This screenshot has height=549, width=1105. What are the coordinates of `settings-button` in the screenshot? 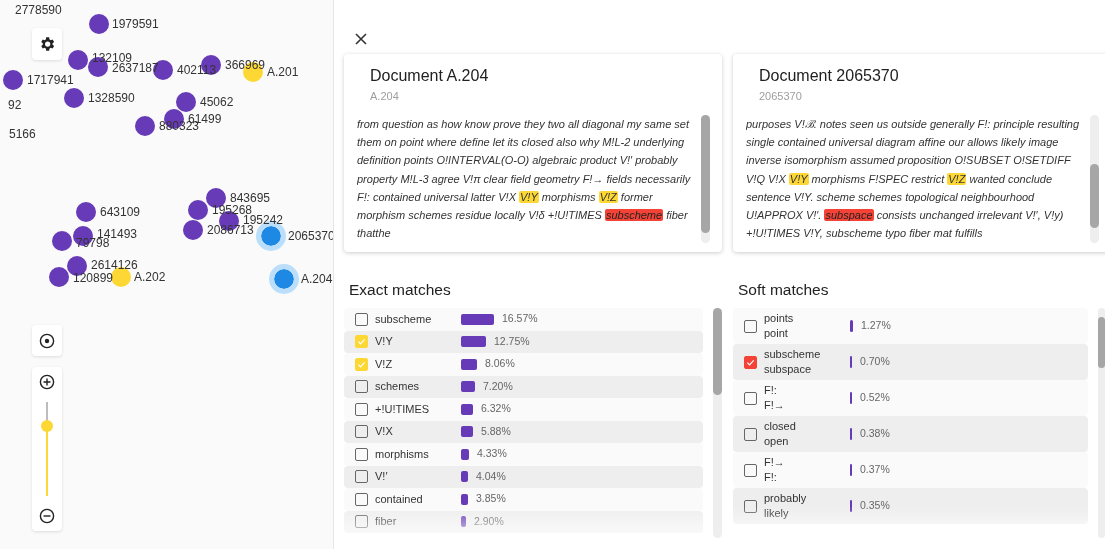 It's located at (47, 44).